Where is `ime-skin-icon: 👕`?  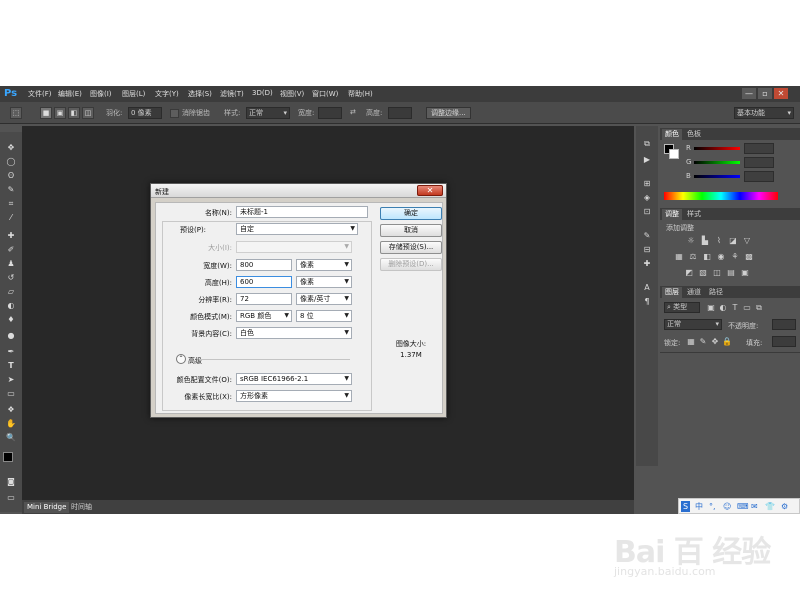 ime-skin-icon: 👕 is located at coordinates (770, 506).